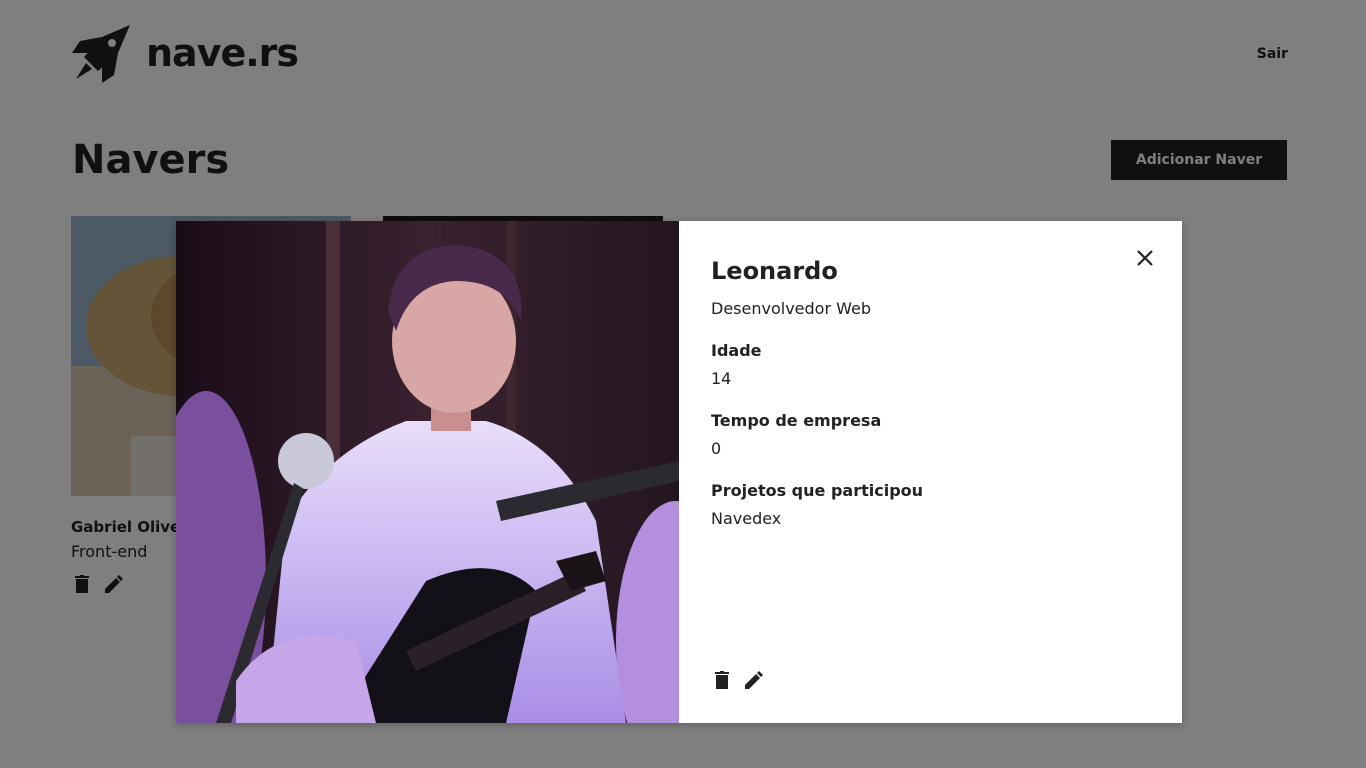  What do you see at coordinates (791, 308) in the screenshot?
I see `modal-naver-role: Desenvolvedor Web` at bounding box center [791, 308].